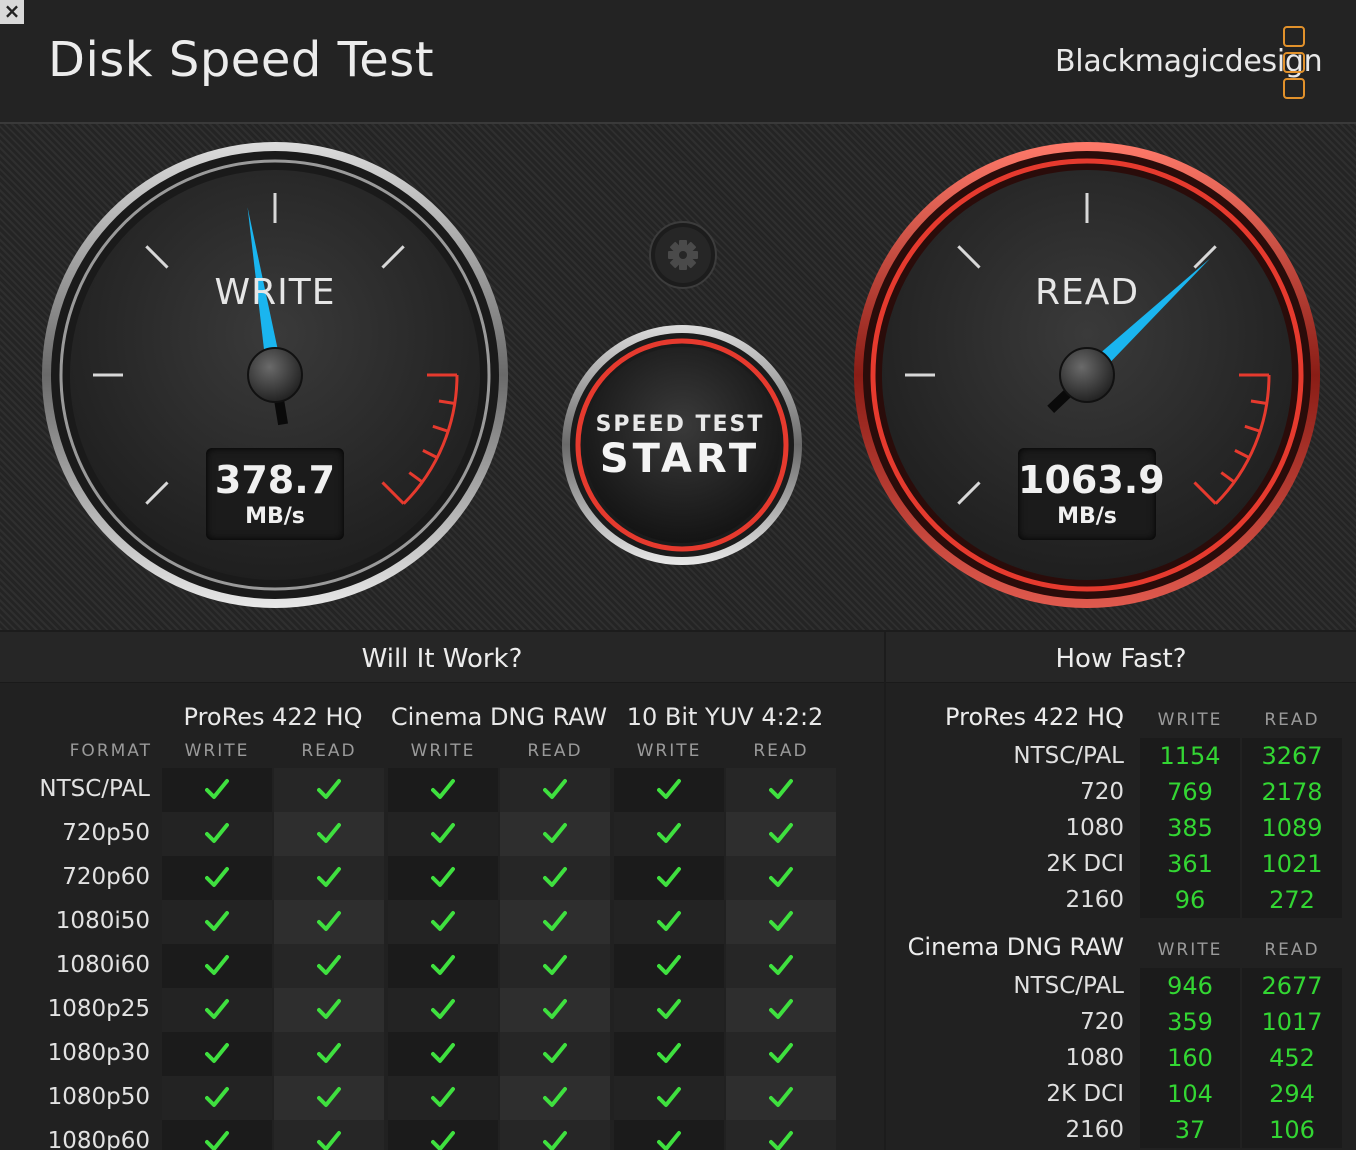  I want to click on how-fast-read-value: 106, so click(1292, 1130).